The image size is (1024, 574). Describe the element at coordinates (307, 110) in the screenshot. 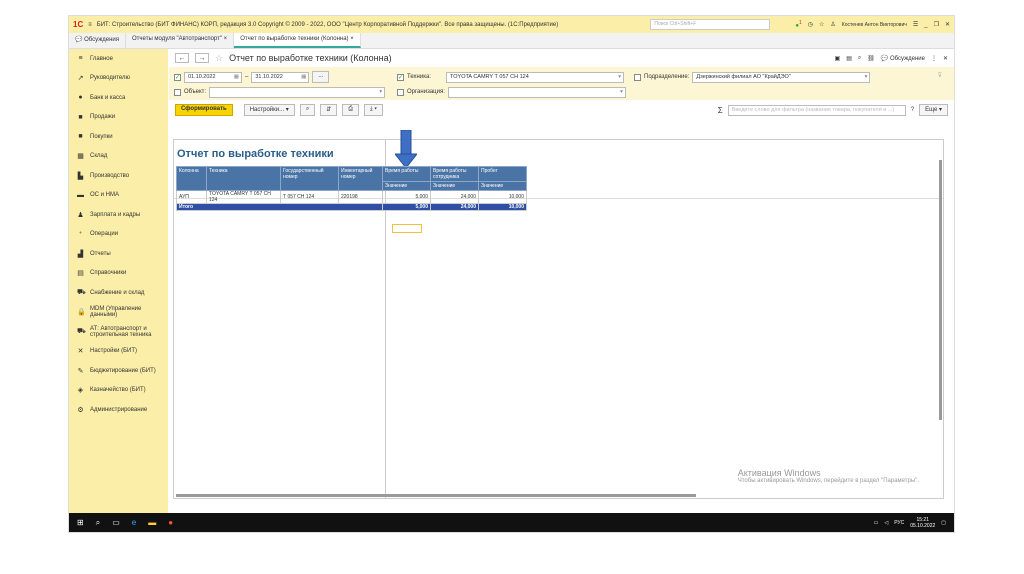

I see `search-report-button: ⌕` at that location.